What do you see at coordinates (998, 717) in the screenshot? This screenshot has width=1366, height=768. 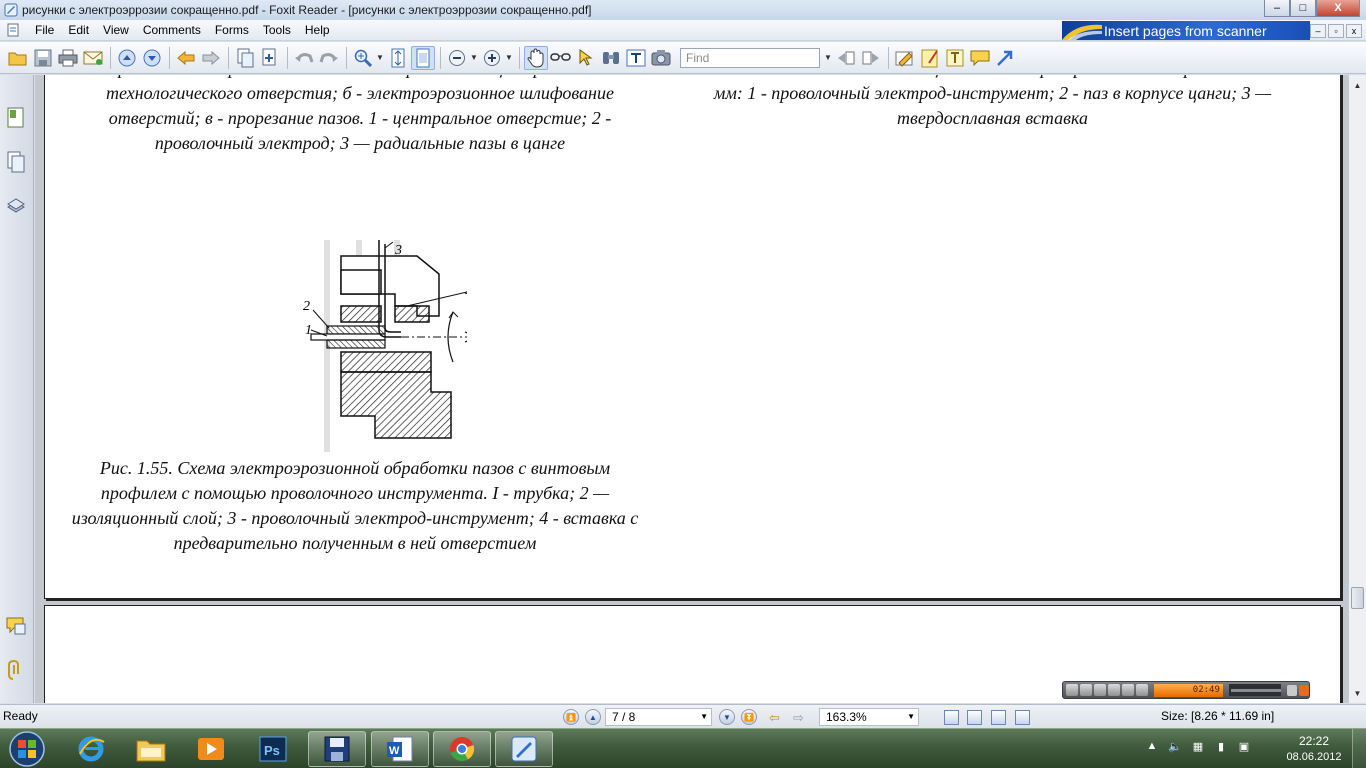 I see `facing-view-icon` at bounding box center [998, 717].